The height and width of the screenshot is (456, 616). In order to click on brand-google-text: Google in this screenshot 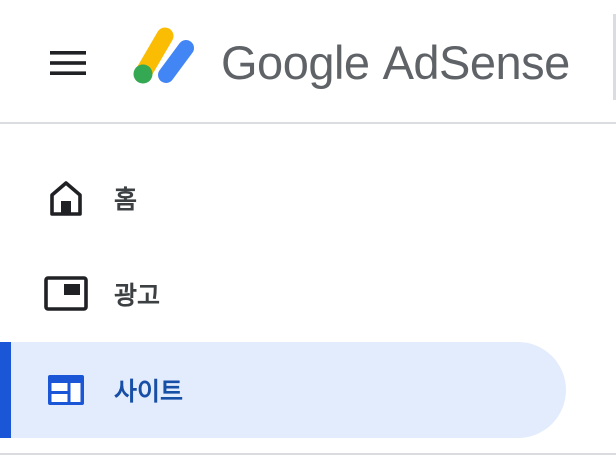, I will do `click(295, 62)`.